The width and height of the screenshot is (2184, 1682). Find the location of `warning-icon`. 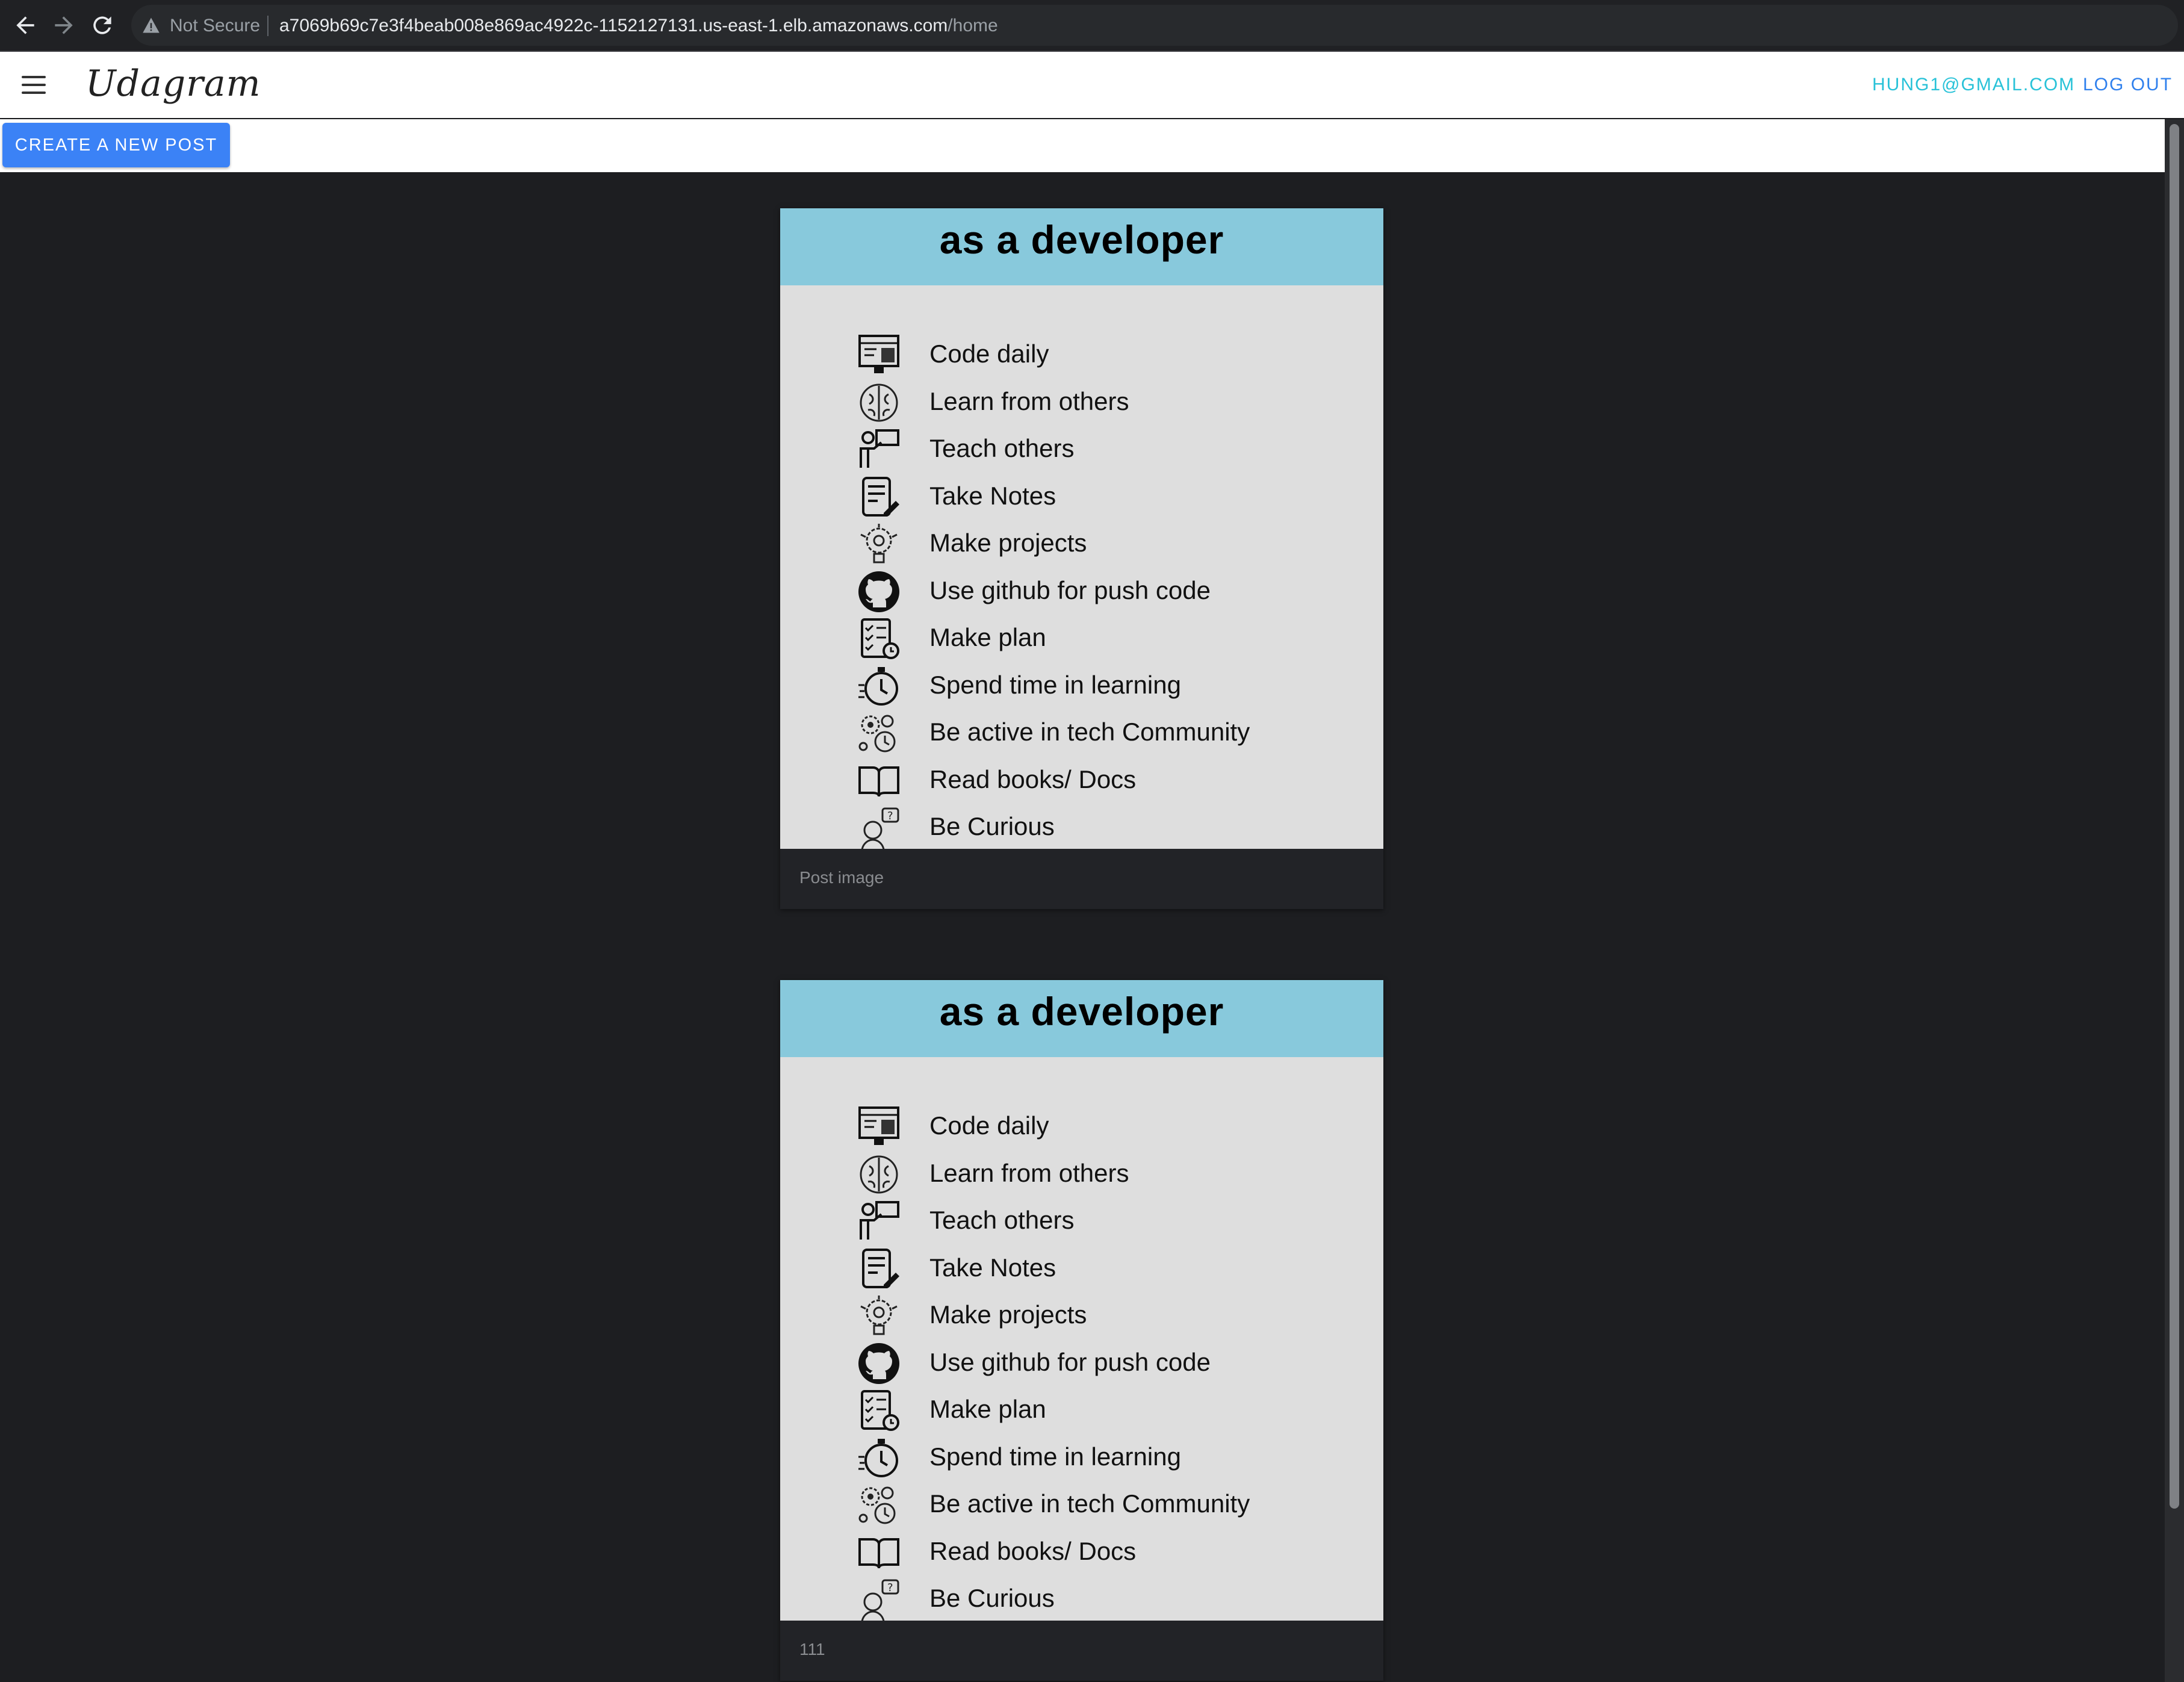

warning-icon is located at coordinates (151, 25).